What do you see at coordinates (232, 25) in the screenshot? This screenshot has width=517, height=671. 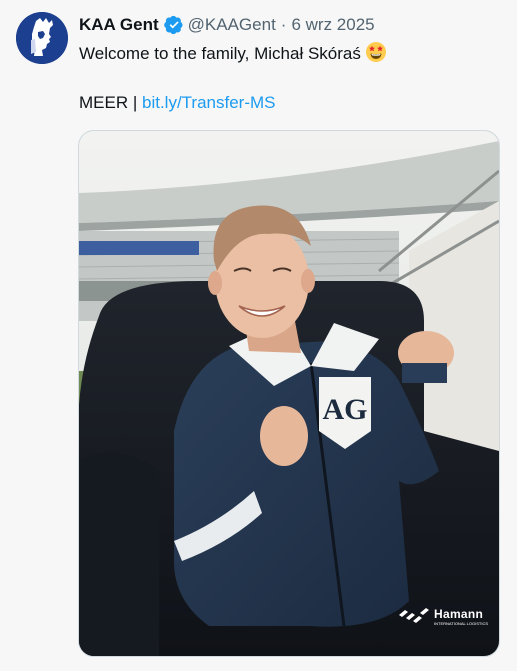 I see `author-handle: @KAAGent` at bounding box center [232, 25].